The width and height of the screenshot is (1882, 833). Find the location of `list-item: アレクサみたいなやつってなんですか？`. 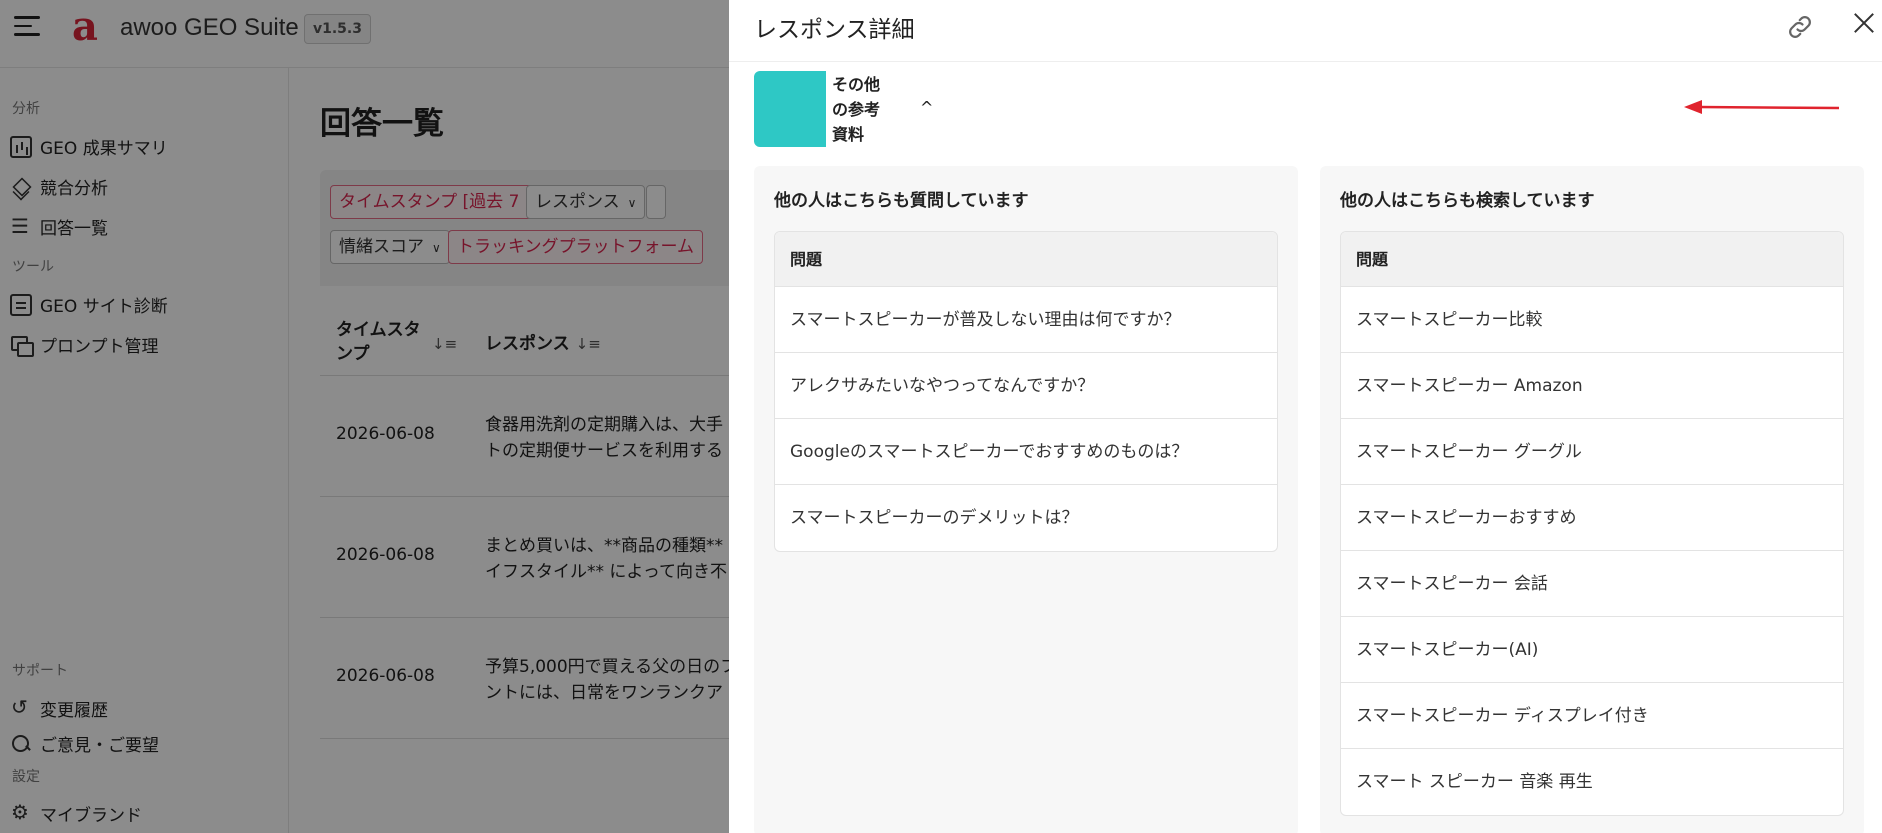

list-item: アレクサみたいなやつってなんですか？ is located at coordinates (1026, 386).